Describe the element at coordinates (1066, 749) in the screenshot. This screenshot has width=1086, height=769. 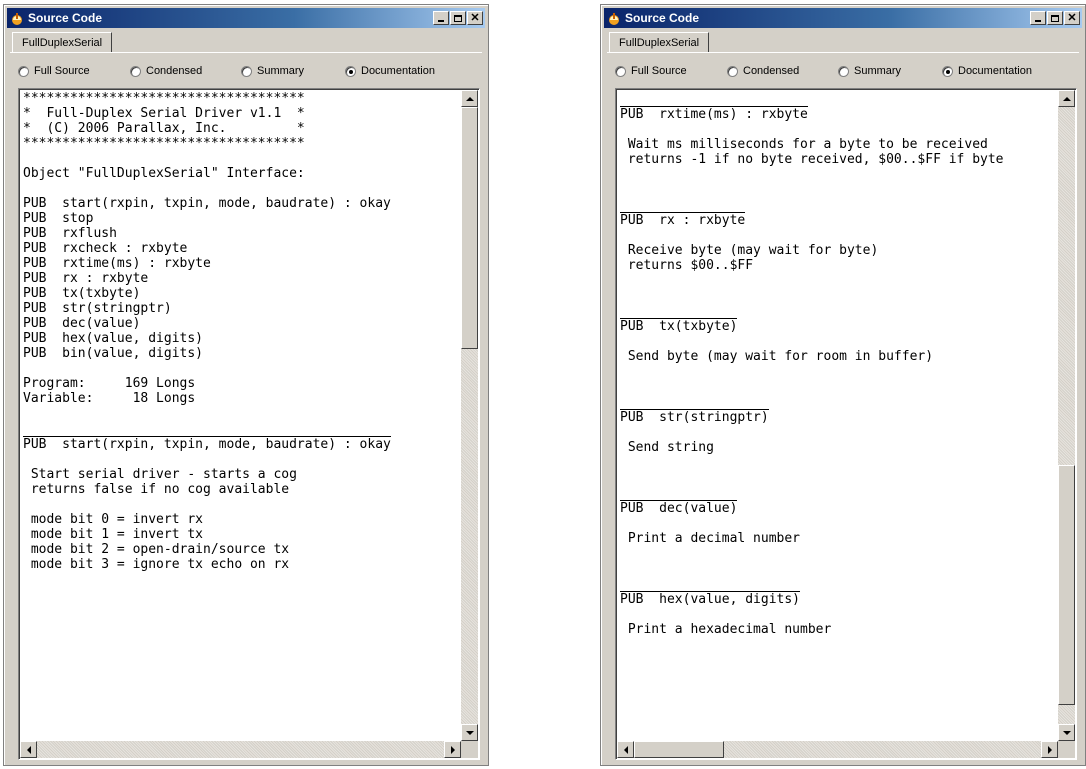
I see `scroll-corner` at that location.